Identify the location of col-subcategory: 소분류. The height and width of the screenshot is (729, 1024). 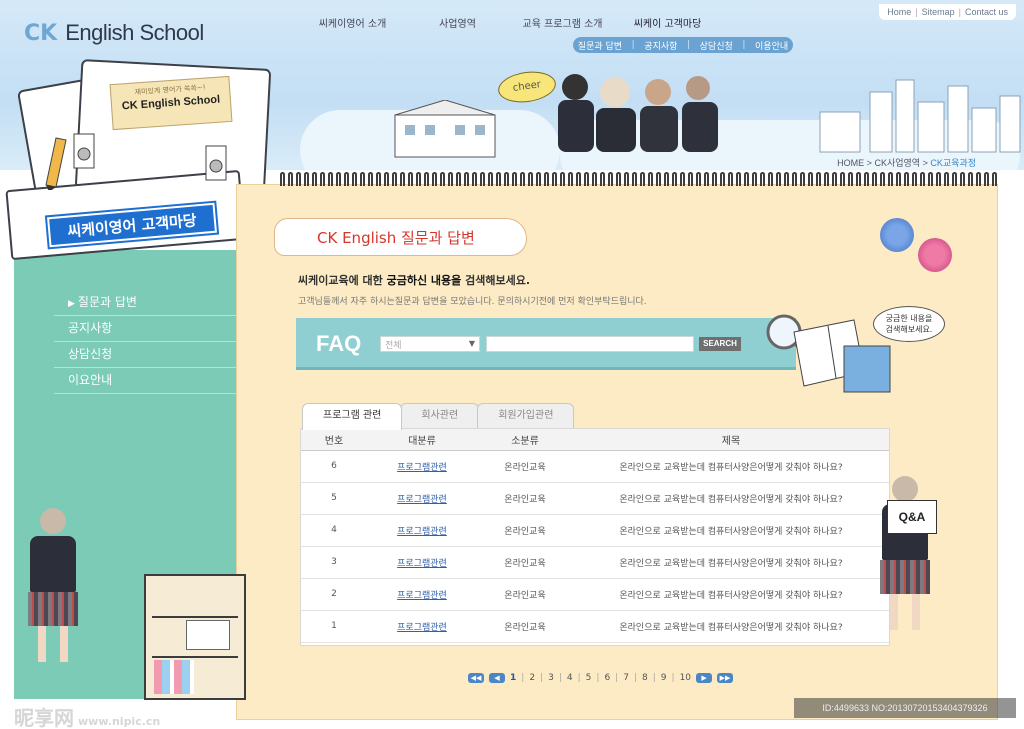
(525, 440).